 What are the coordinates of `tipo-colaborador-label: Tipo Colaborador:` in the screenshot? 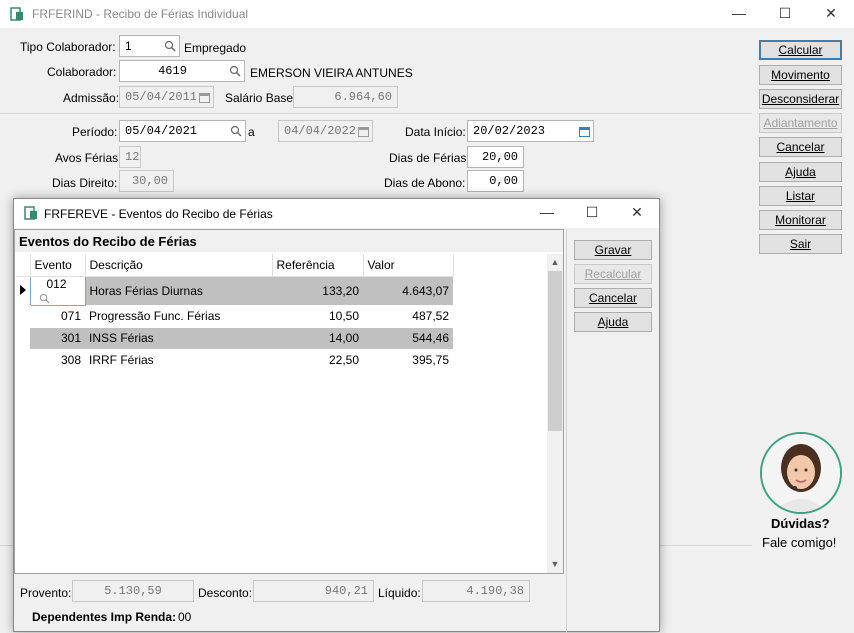 It's located at (68, 47).